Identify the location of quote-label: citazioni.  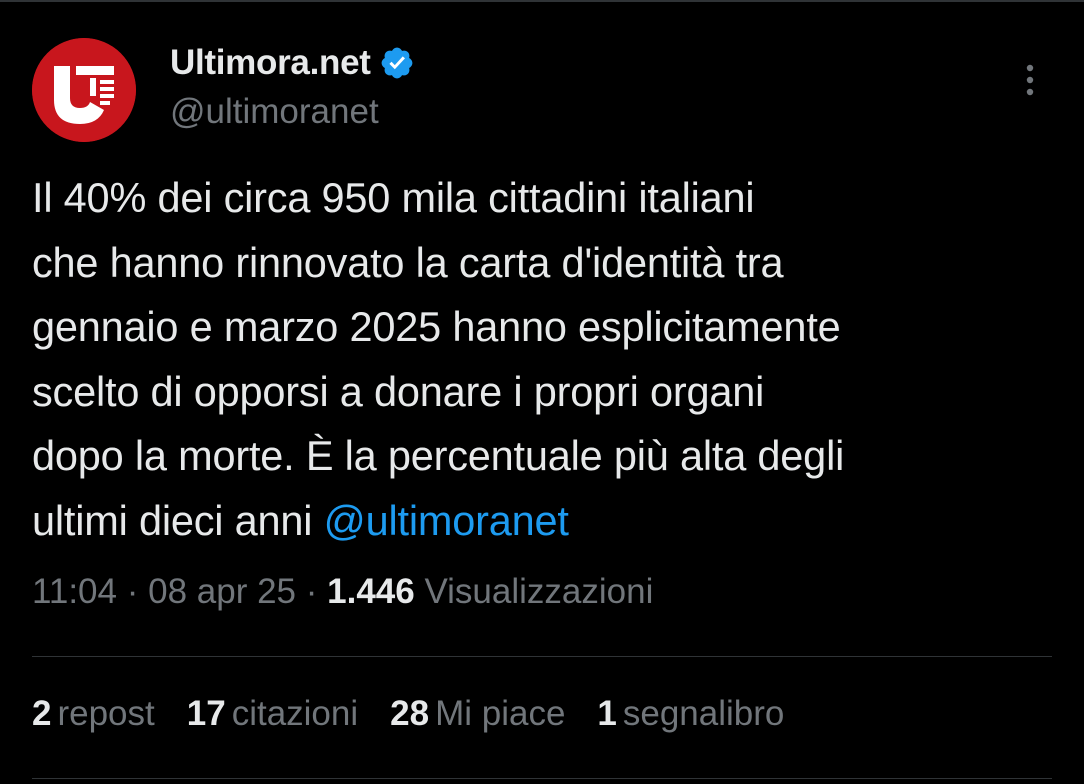
(295, 713).